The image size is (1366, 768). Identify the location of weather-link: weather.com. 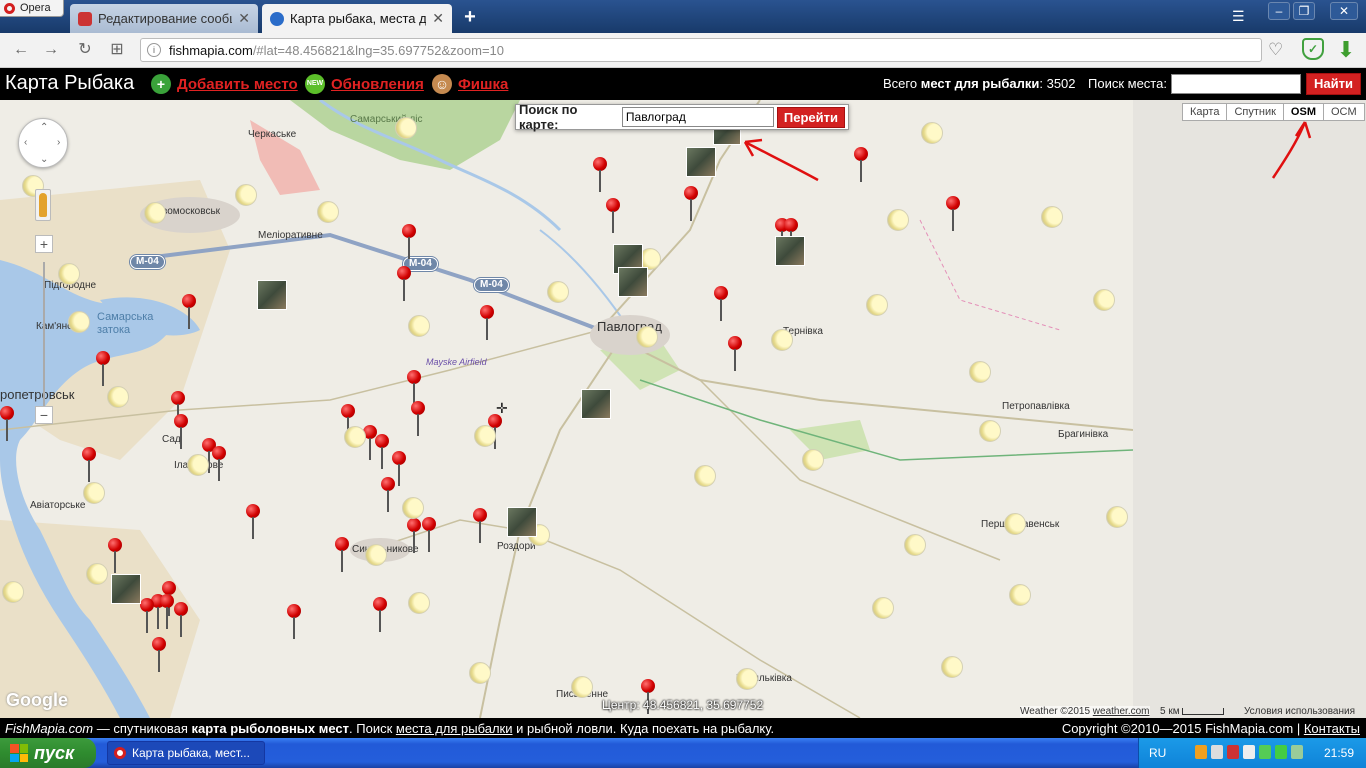
(1121, 711).